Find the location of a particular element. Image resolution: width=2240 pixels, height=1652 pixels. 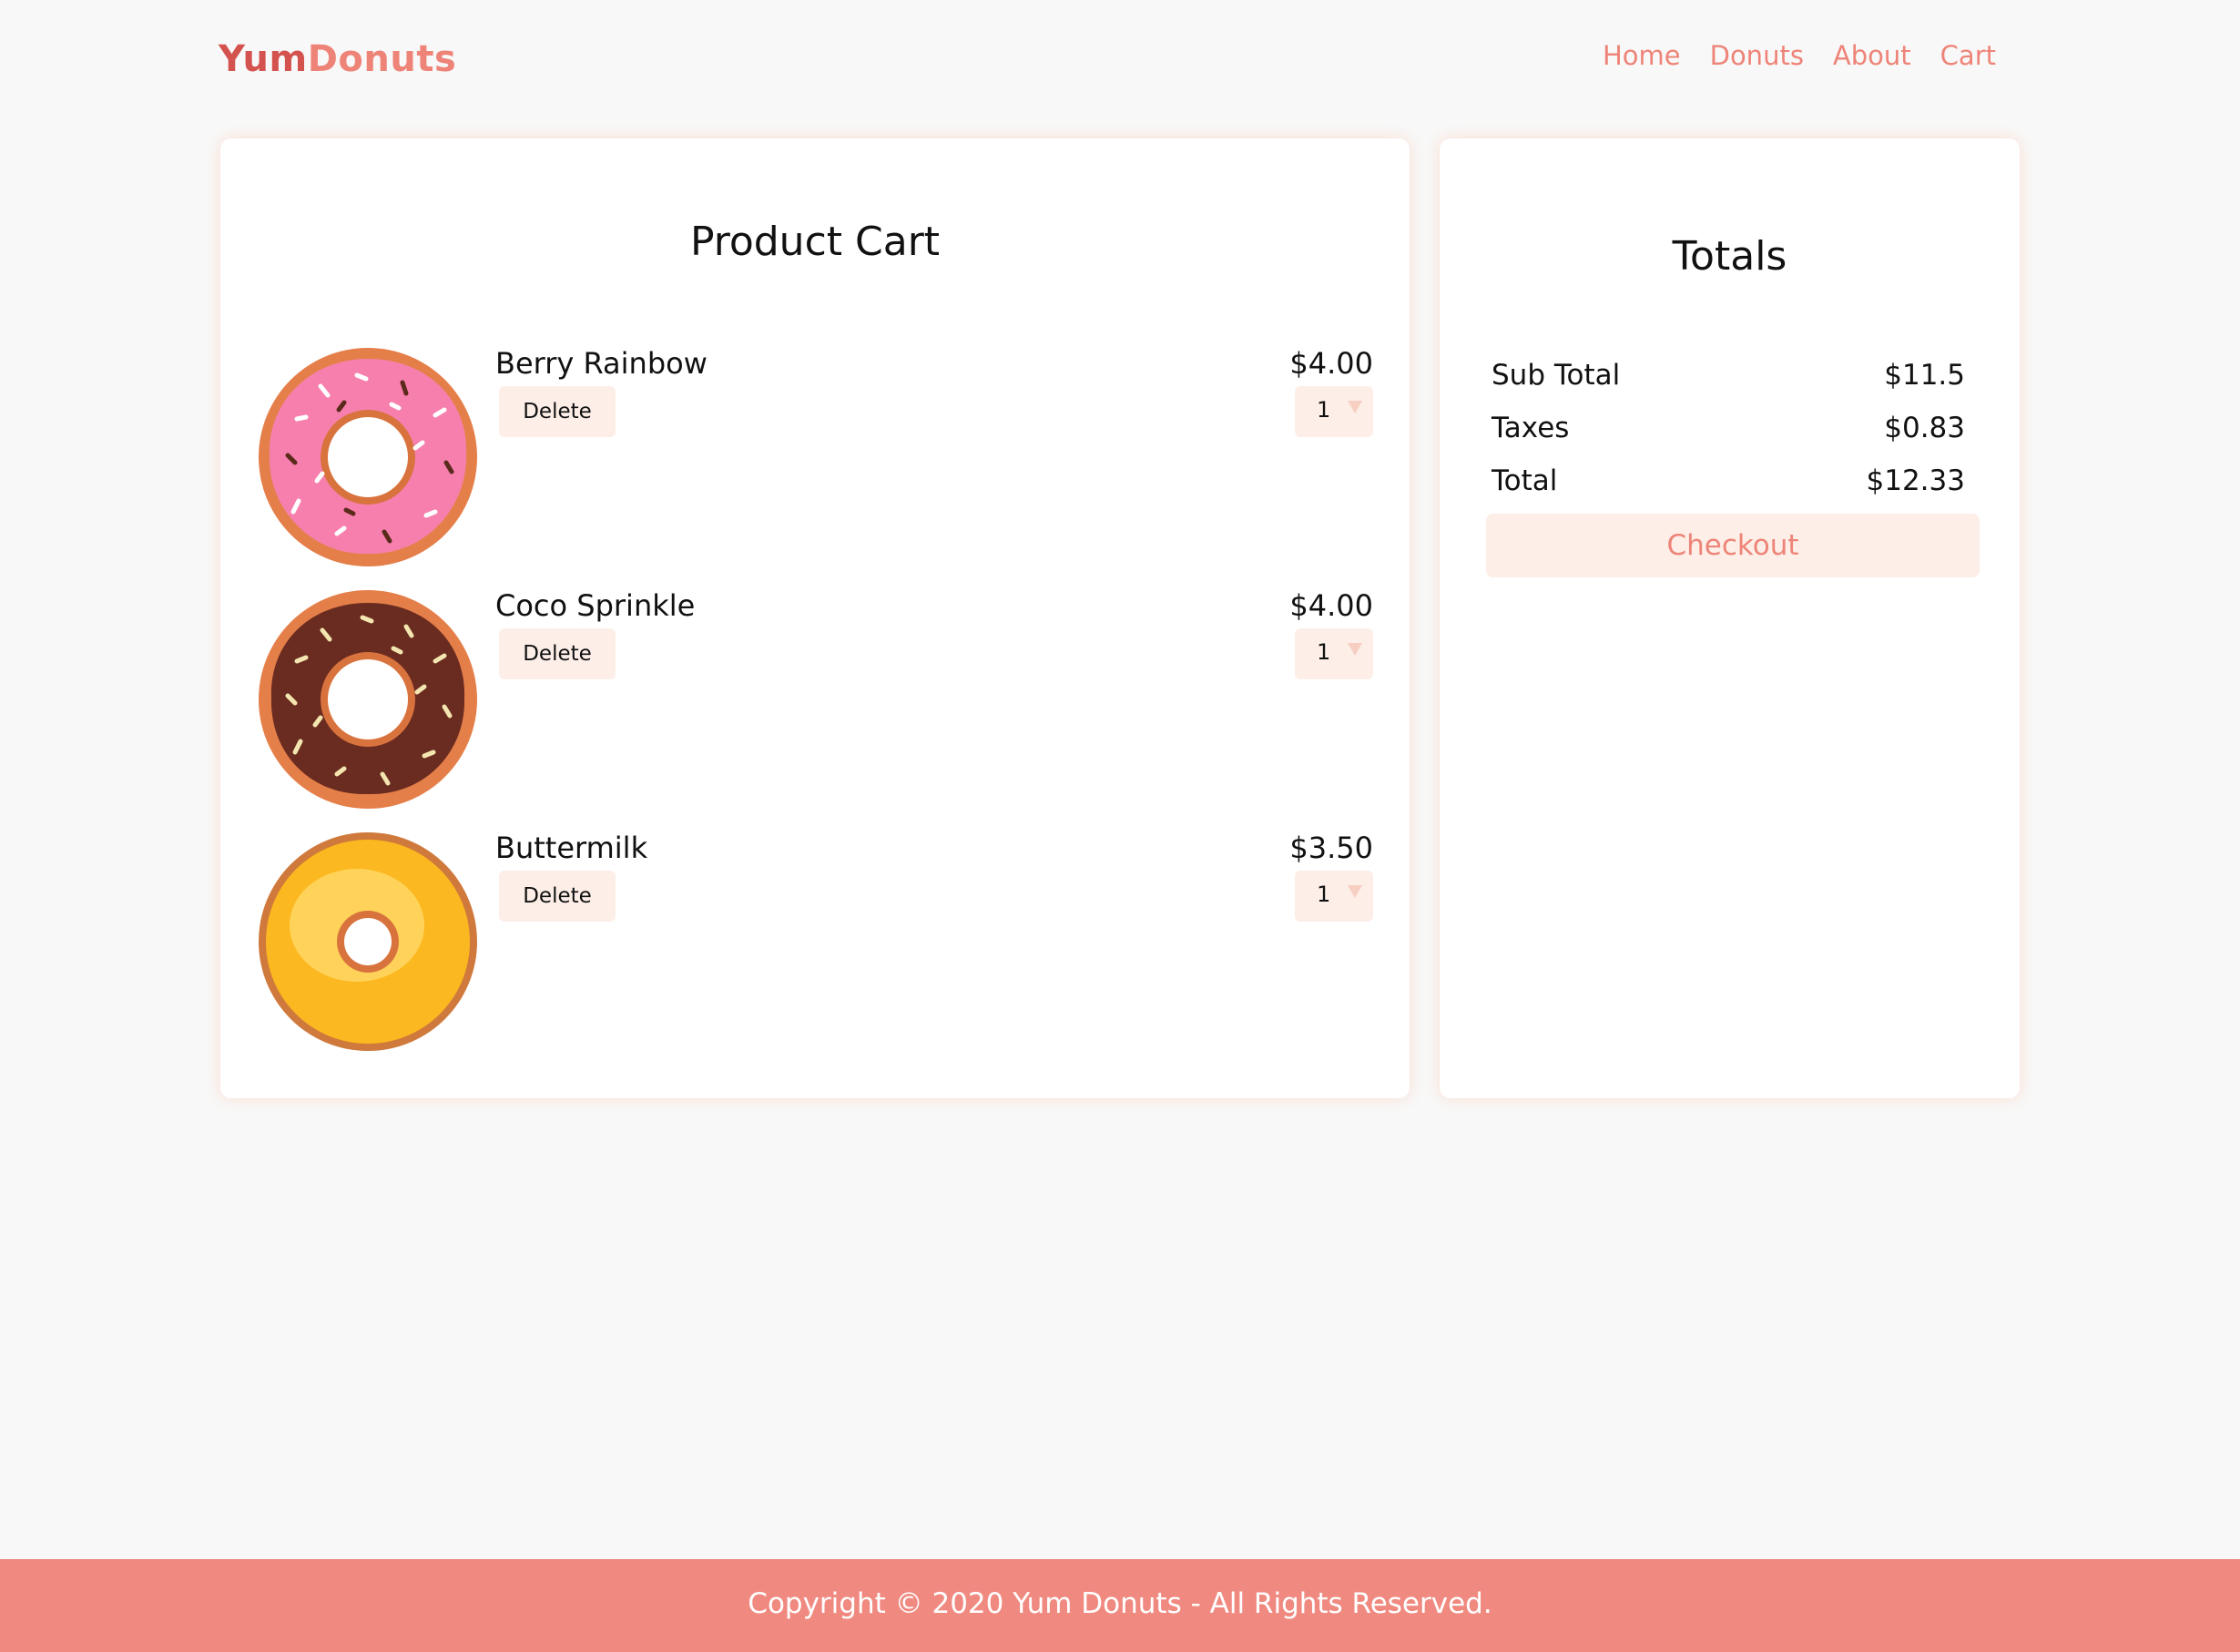

logo: YumDonuts is located at coordinates (337, 59).